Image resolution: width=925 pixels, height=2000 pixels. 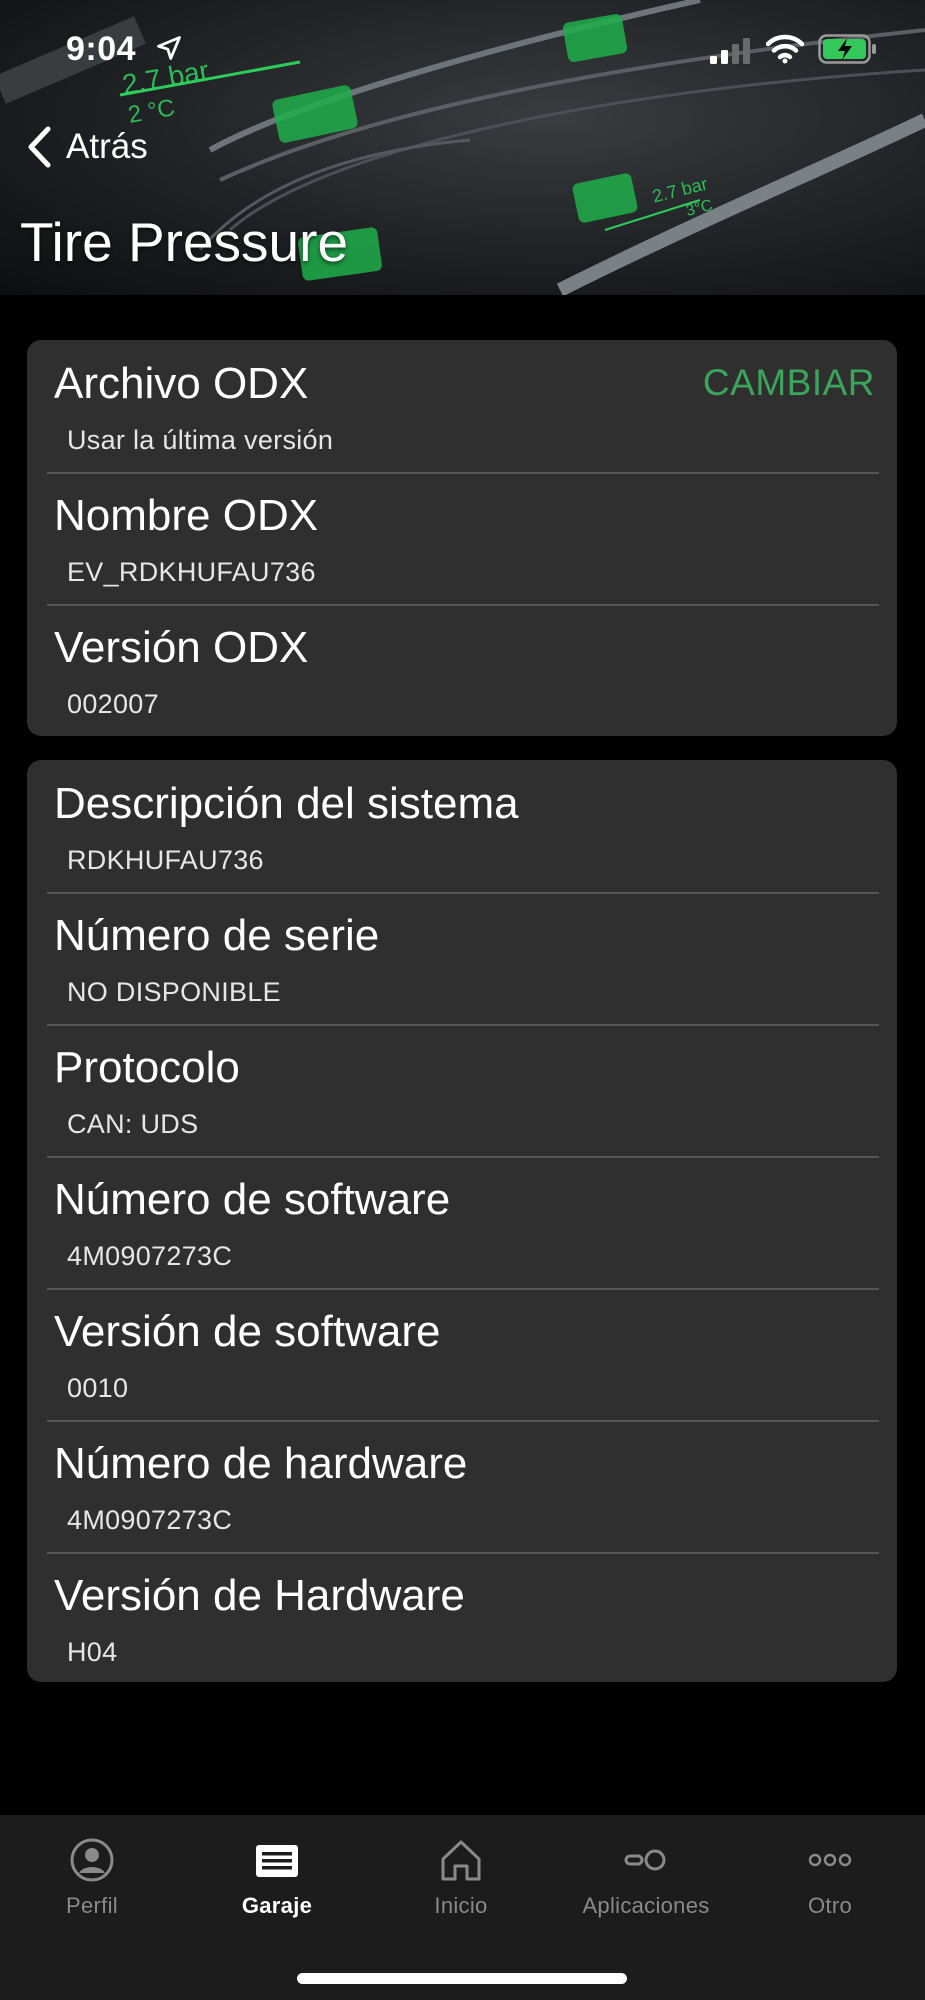 I want to click on hardware-number-row: Número de hardware 4M0907273C, so click(x=462, y=1486).